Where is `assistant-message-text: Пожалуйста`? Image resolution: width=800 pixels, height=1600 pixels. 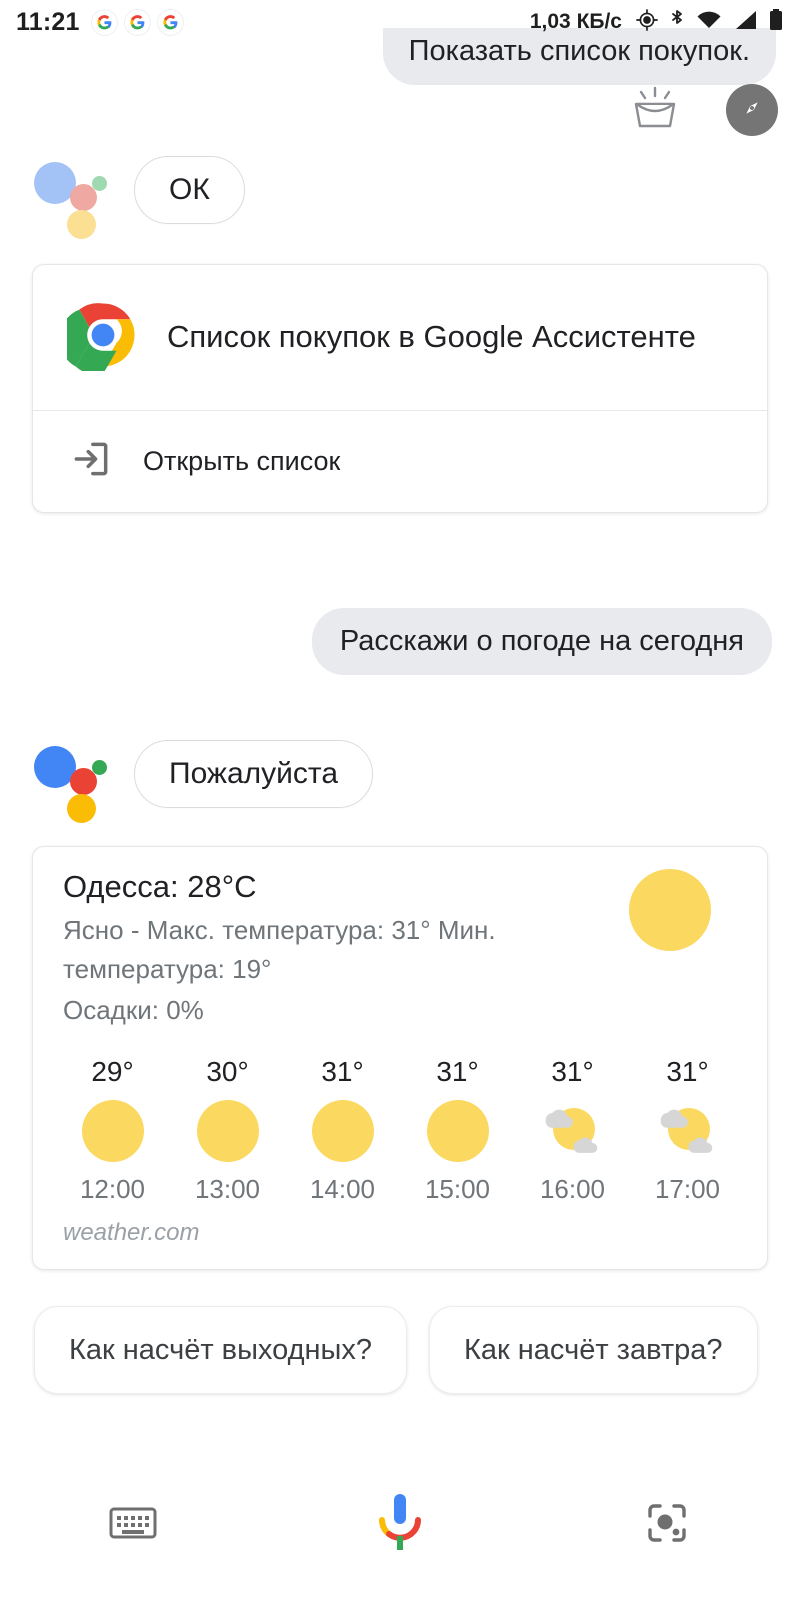 assistant-message-text: Пожалуйста is located at coordinates (254, 773).